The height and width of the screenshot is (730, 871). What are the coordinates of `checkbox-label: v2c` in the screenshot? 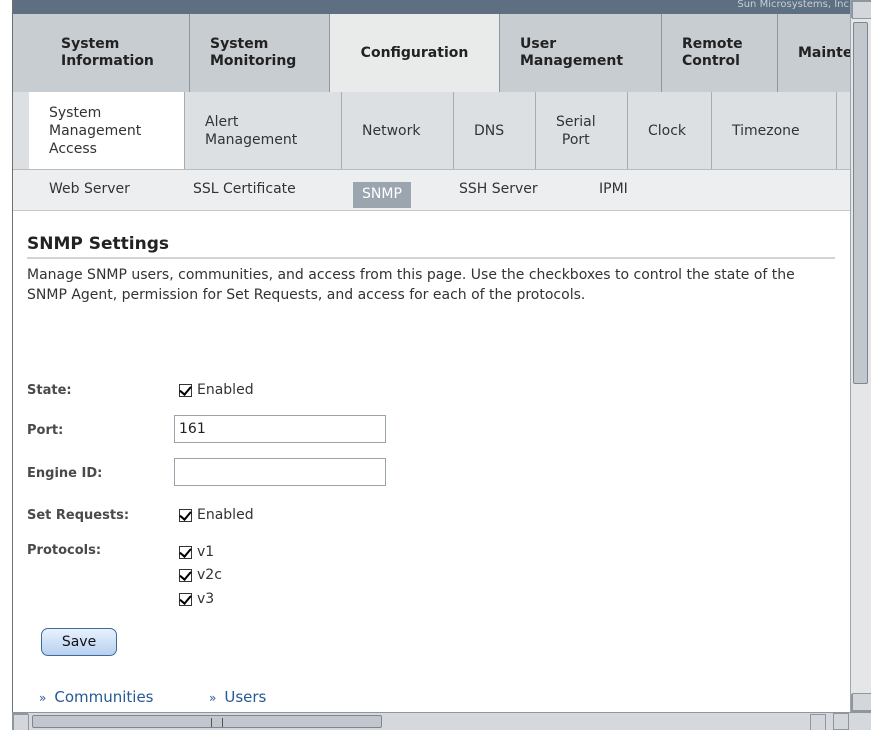 It's located at (209, 575).